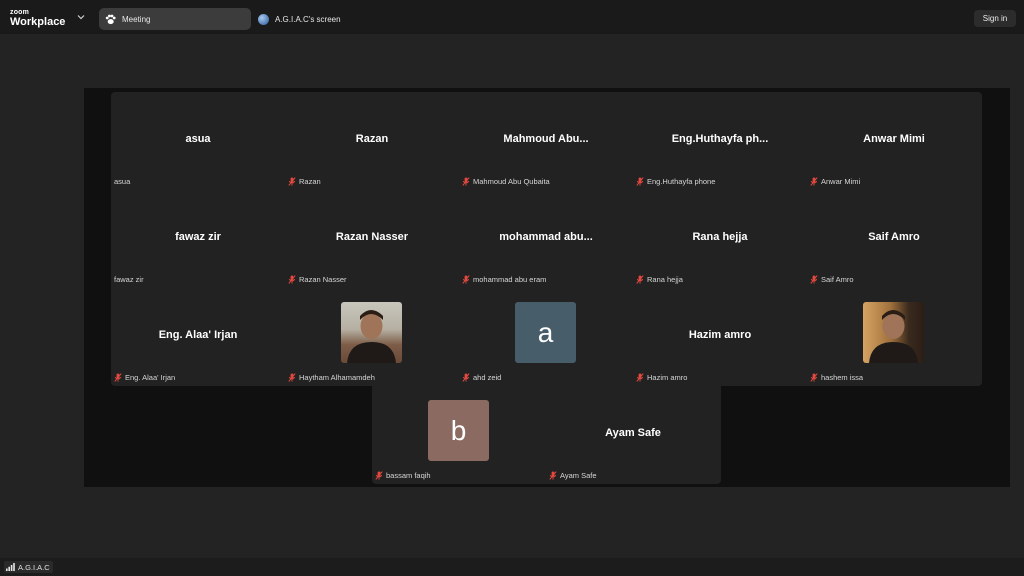 The image size is (1024, 576). I want to click on participant-name-label: Anwar Mimi, so click(835, 181).